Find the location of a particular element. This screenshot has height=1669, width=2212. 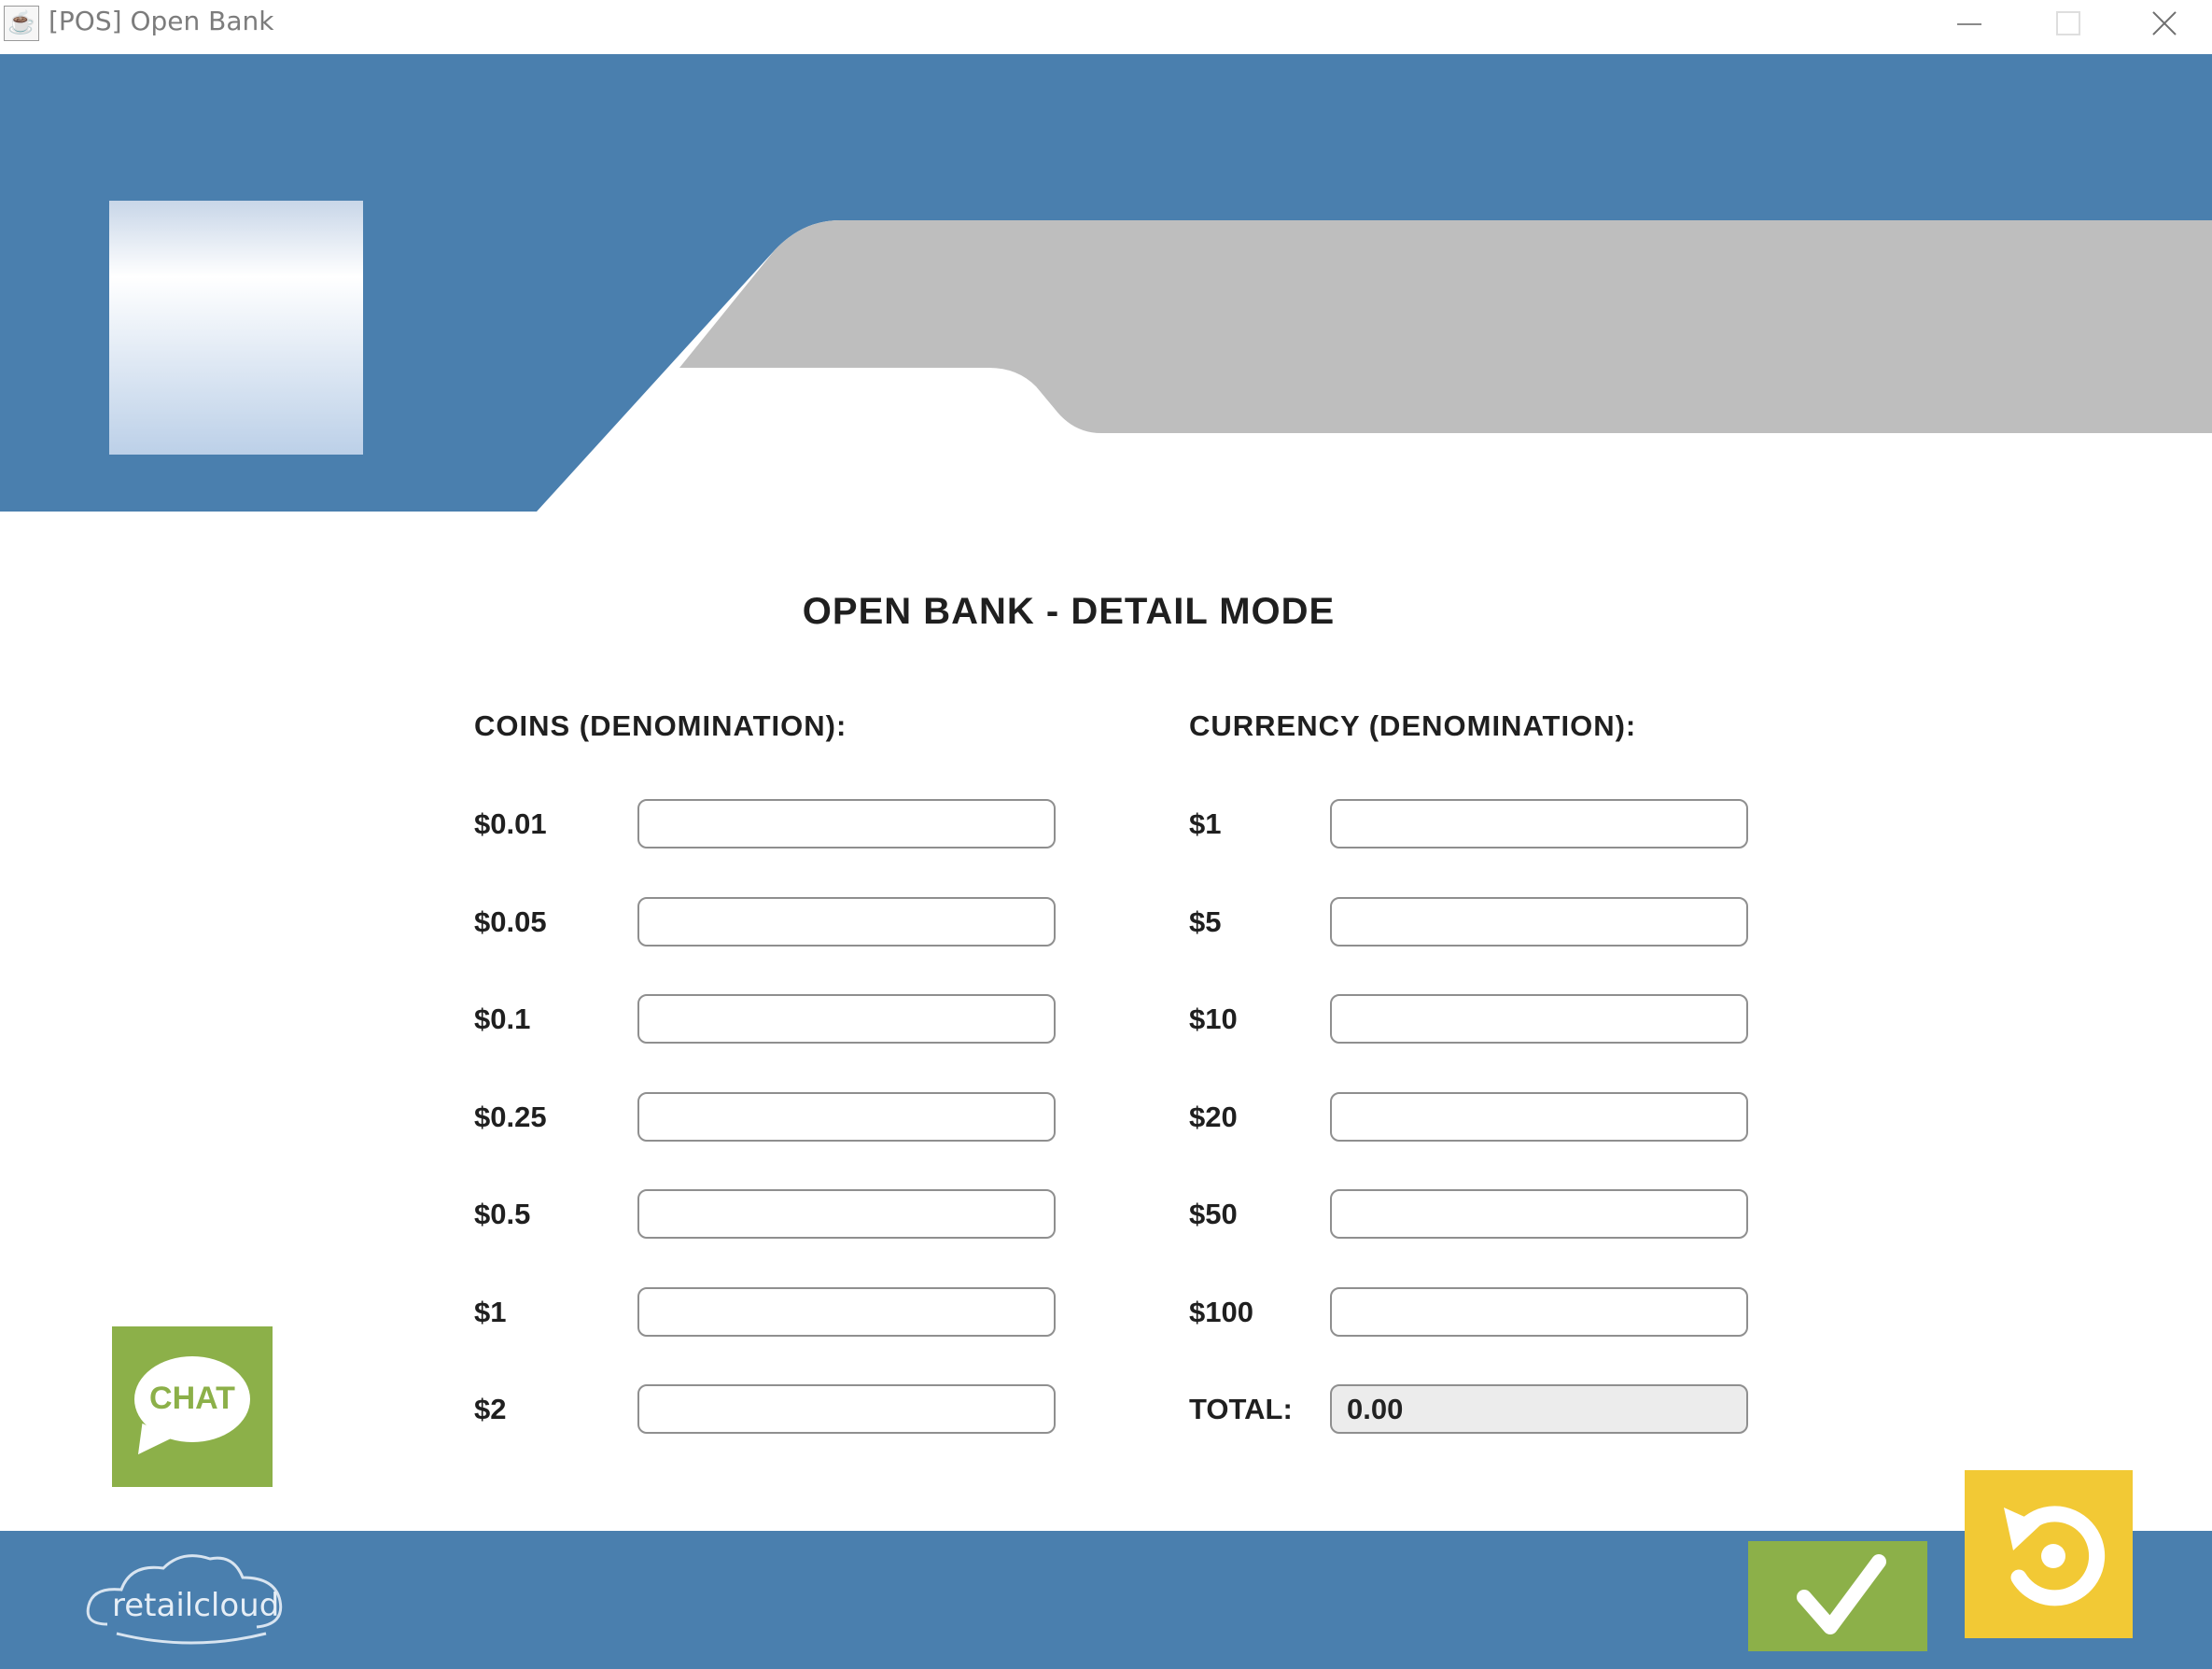

coin-input-0.5 is located at coordinates (846, 1214).